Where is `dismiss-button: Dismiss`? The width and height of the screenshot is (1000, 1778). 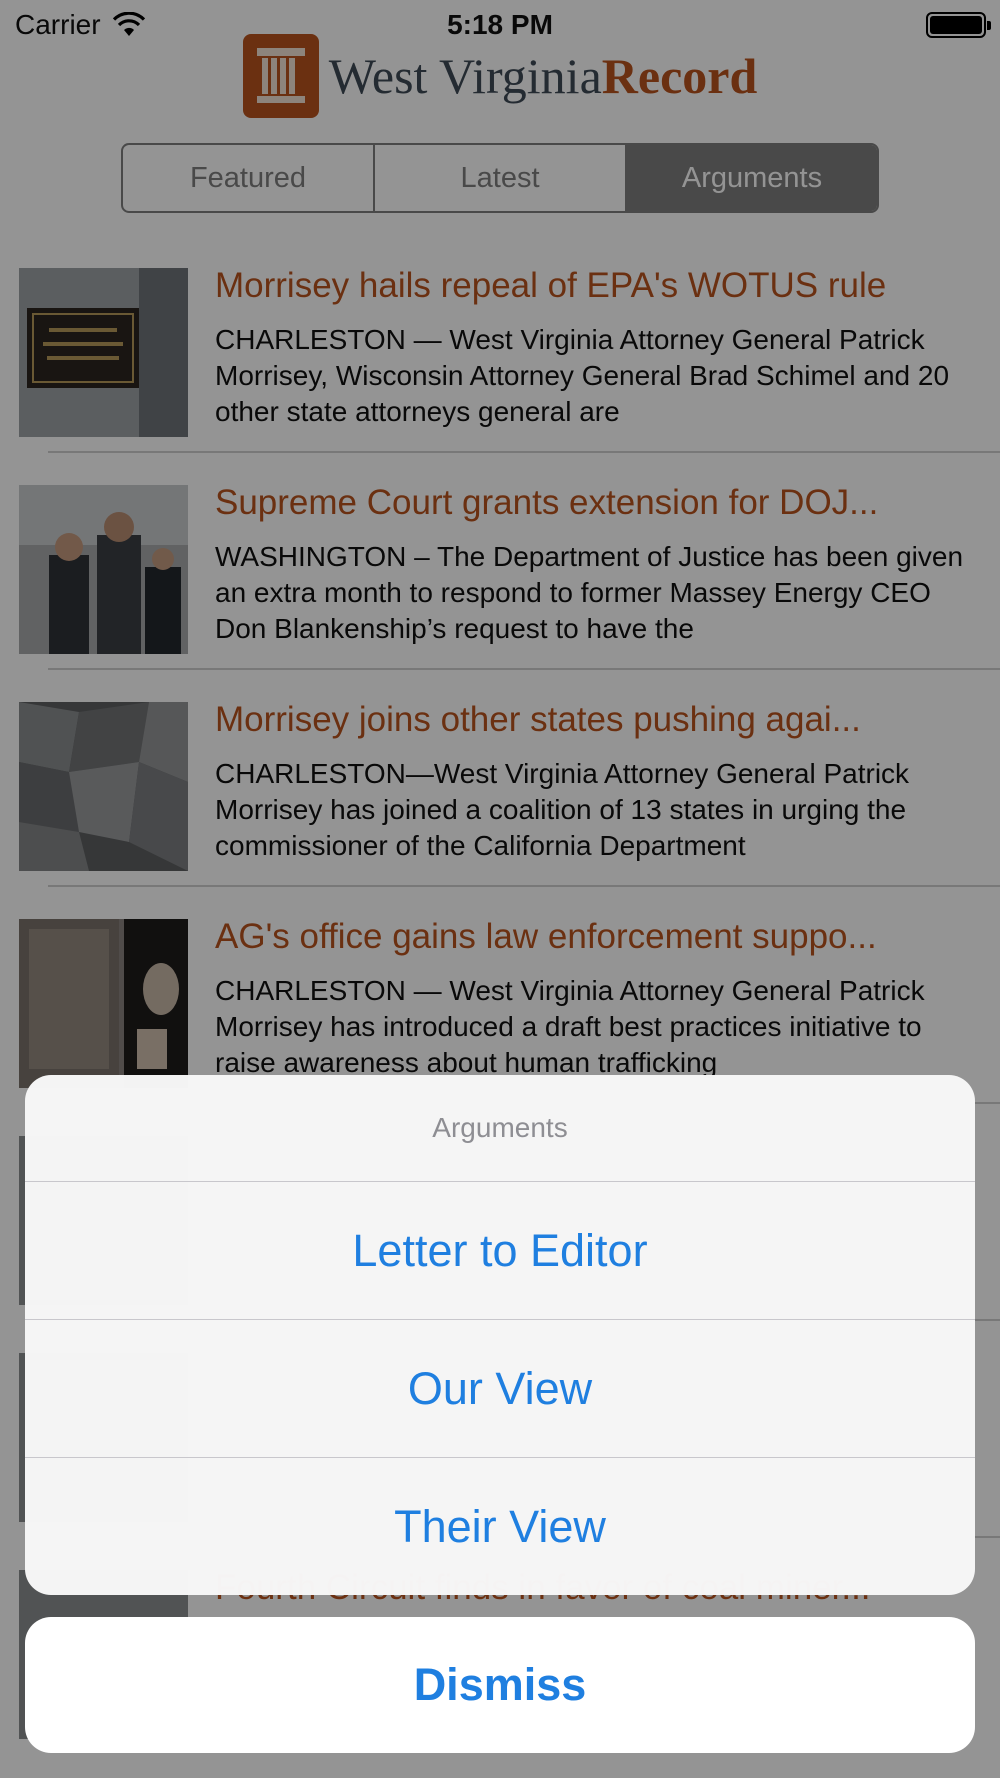 dismiss-button: Dismiss is located at coordinates (500, 1685).